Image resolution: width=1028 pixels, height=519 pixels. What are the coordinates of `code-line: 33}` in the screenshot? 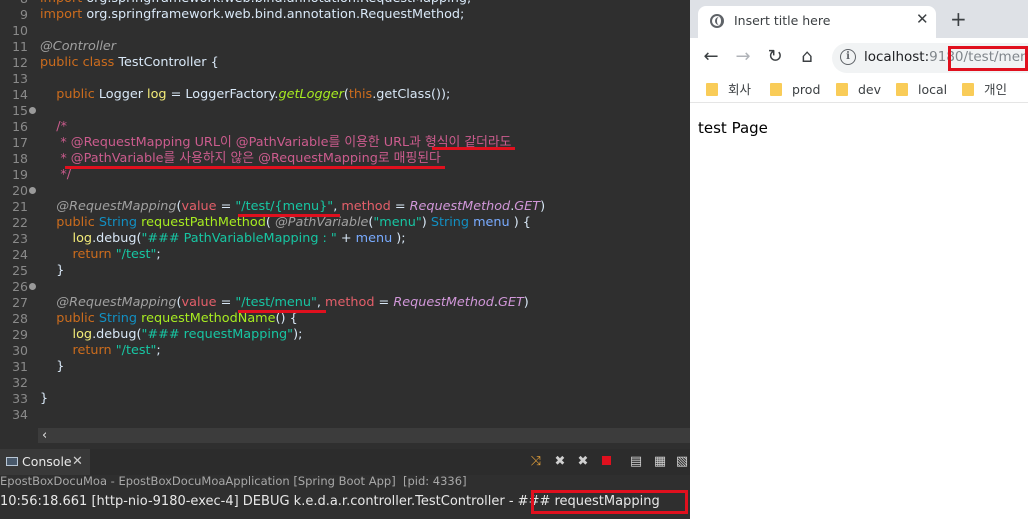 It's located at (345, 399).